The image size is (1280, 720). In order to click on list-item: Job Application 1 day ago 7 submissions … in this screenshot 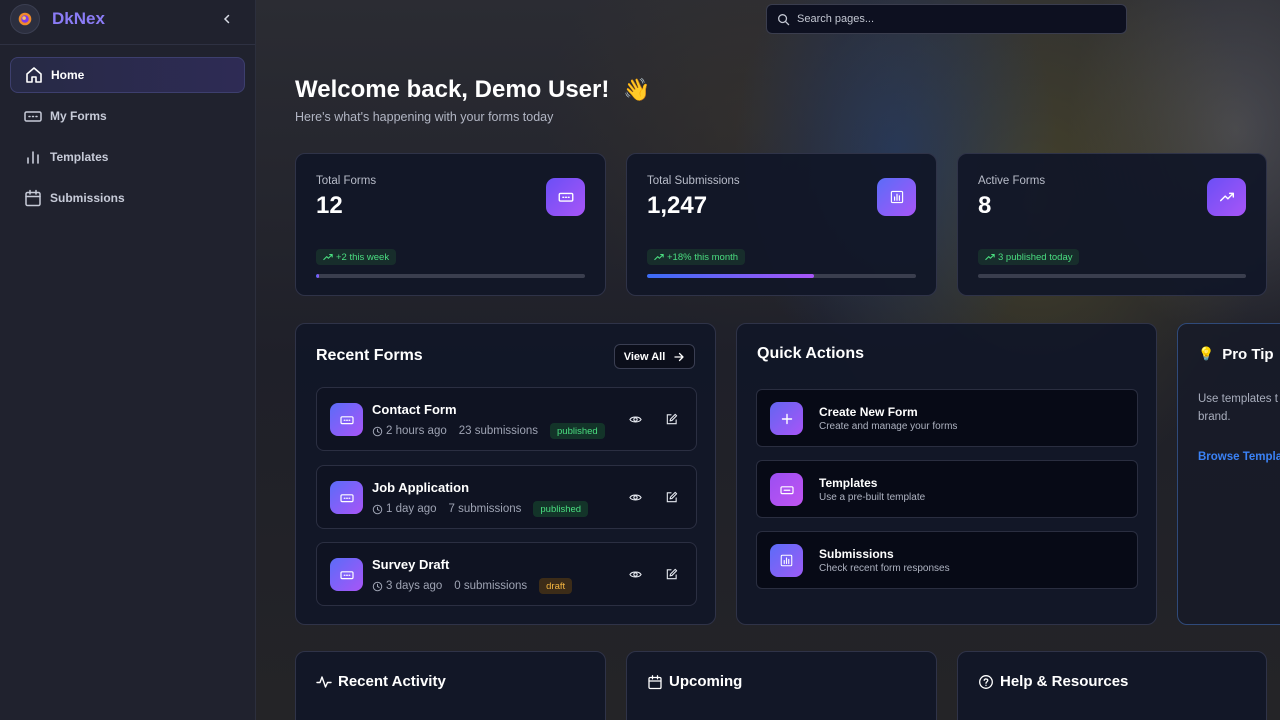, I will do `click(506, 497)`.